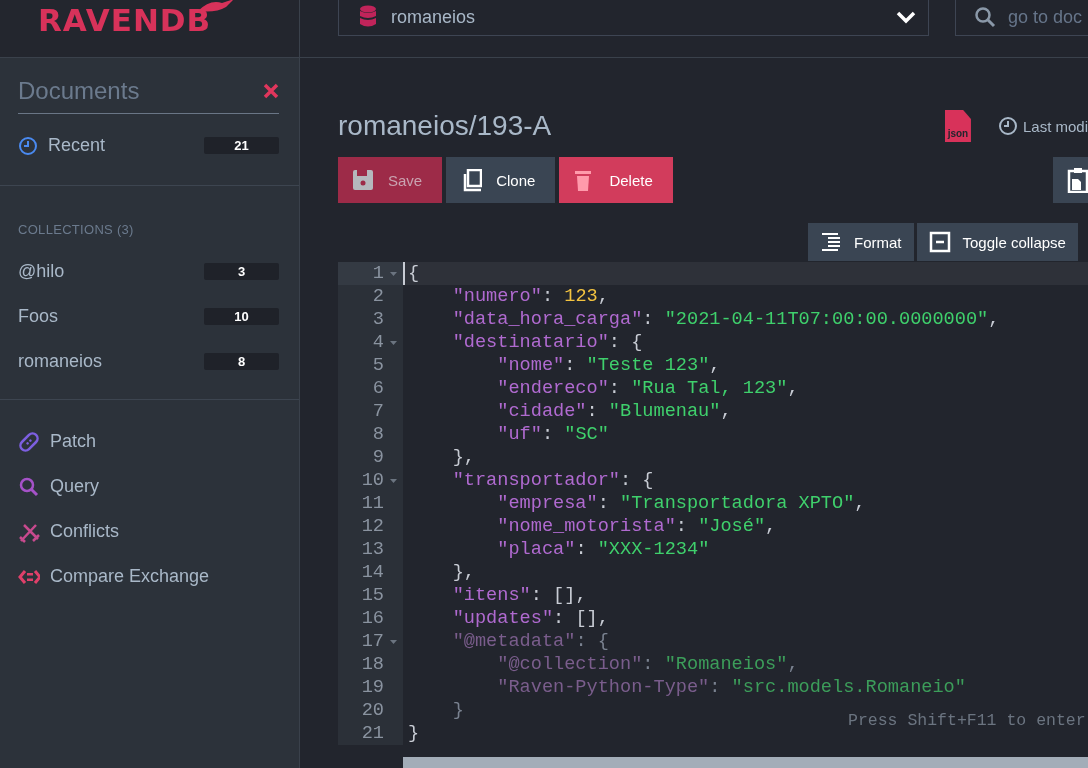 The height and width of the screenshot is (768, 1088). Describe the element at coordinates (603, 549) in the screenshot. I see `code-line: "placa": "XXX-1234"` at that location.